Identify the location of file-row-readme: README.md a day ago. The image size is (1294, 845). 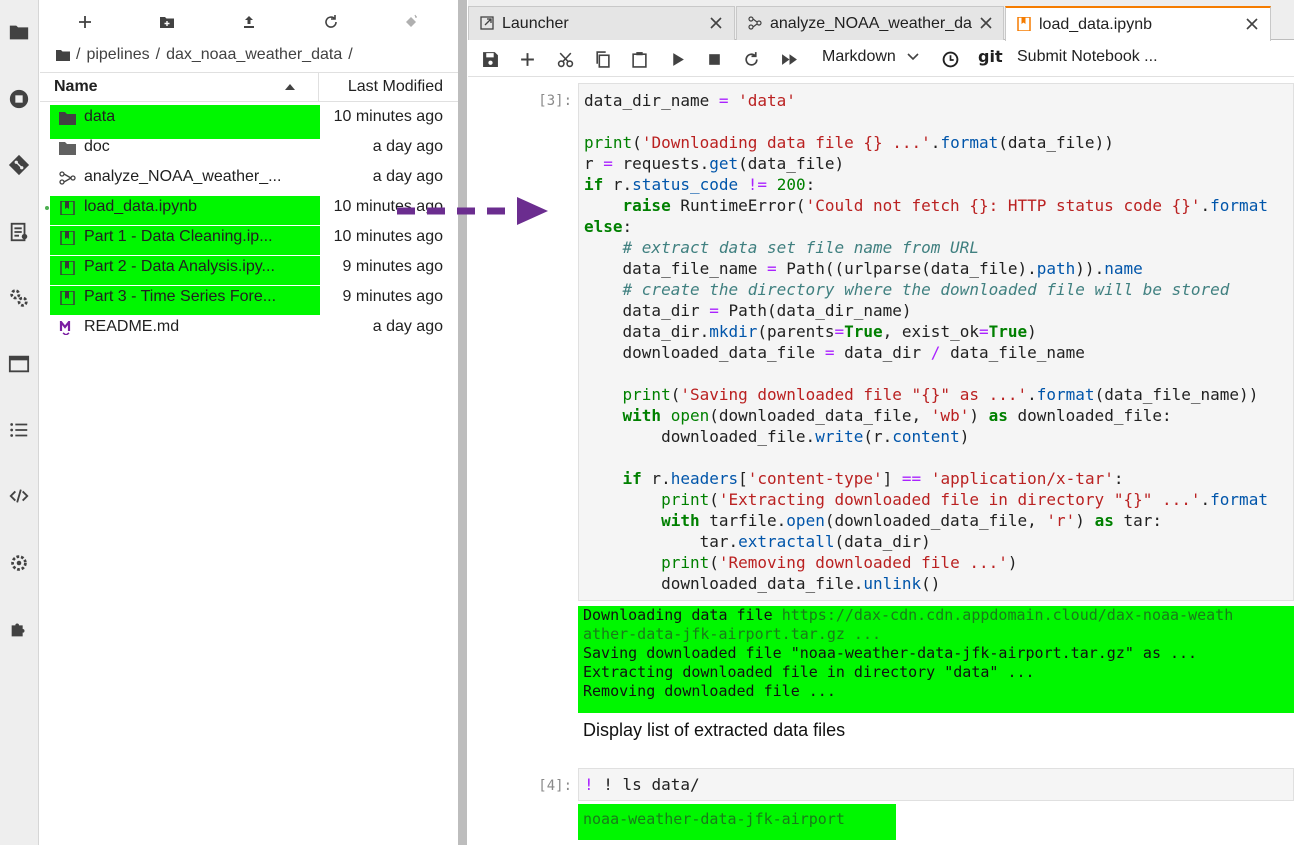
(249, 328).